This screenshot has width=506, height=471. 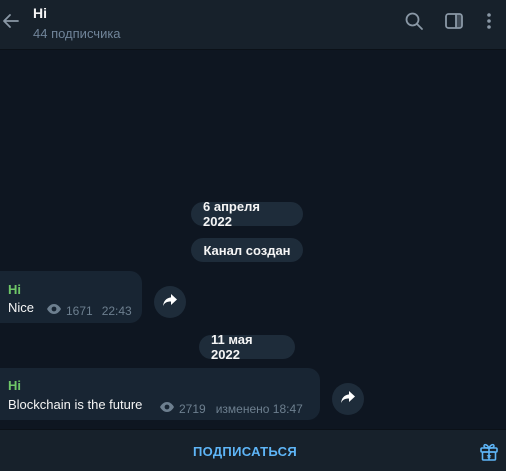 What do you see at coordinates (259, 408) in the screenshot?
I see `message-edited-time: изменено 18:47` at bounding box center [259, 408].